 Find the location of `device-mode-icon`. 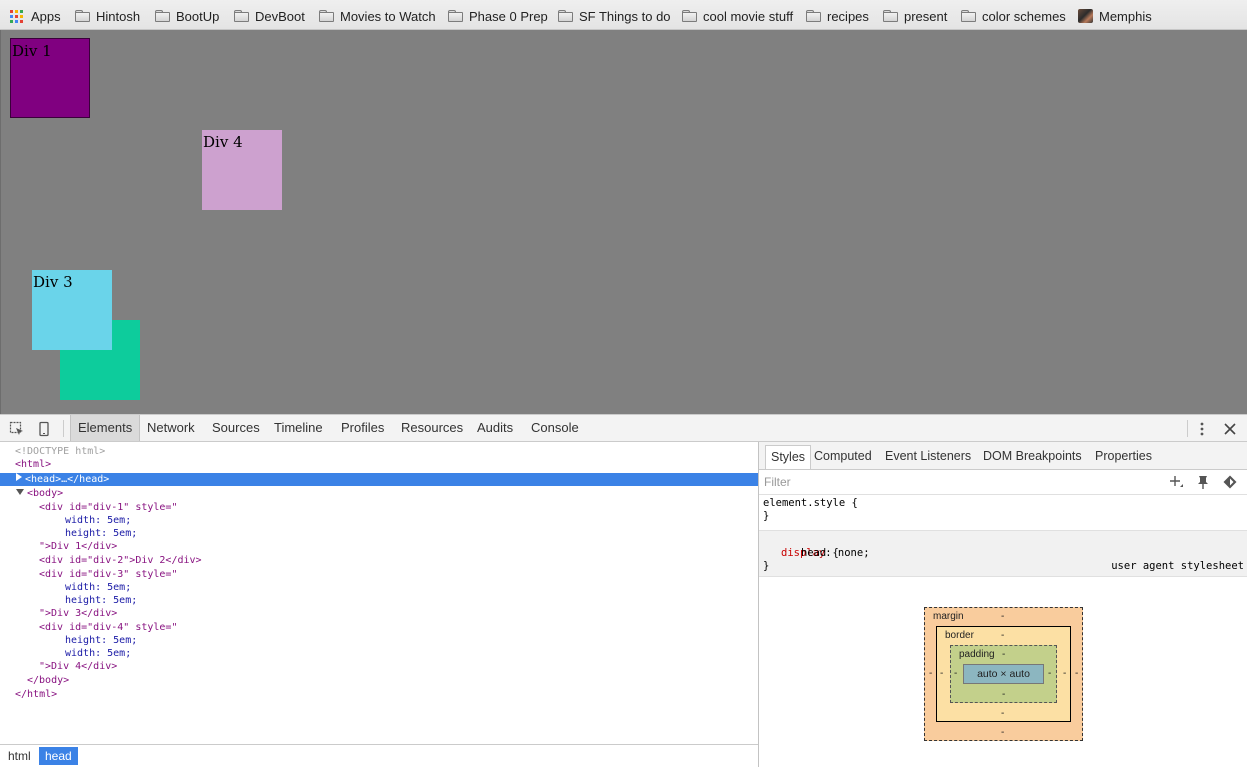

device-mode-icon is located at coordinates (44, 429).